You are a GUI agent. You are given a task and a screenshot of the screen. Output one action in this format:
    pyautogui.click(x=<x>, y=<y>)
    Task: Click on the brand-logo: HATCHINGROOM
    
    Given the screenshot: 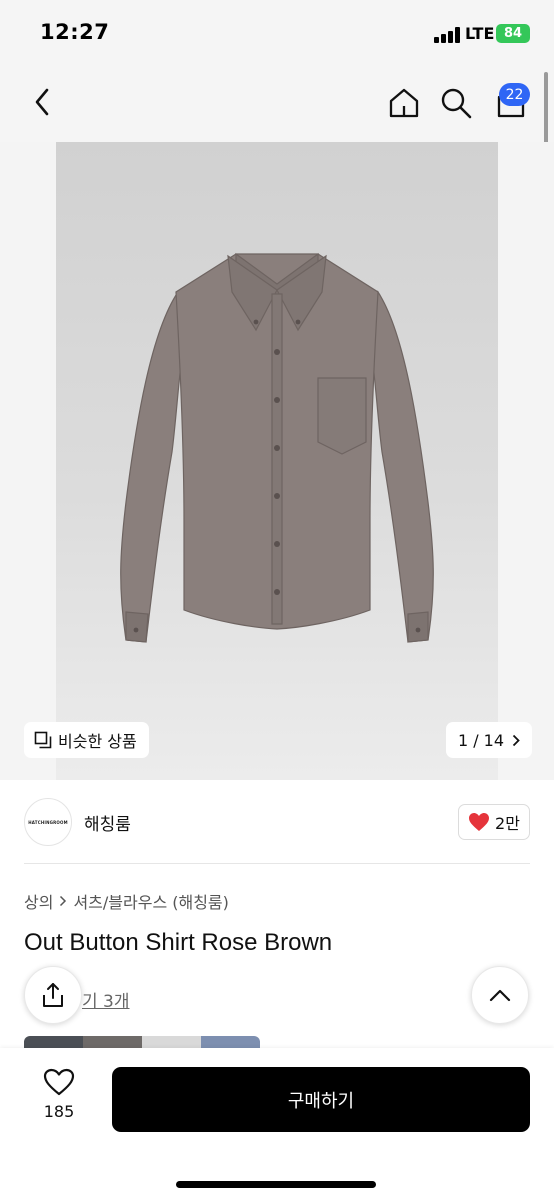 What is the action you would take?
    pyautogui.click(x=48, y=822)
    